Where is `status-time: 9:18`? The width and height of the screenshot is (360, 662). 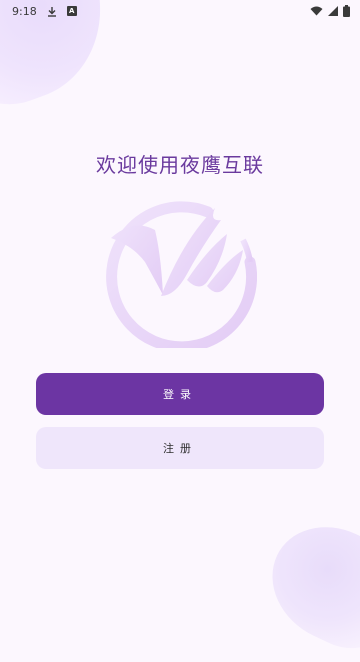
status-time: 9:18 is located at coordinates (24, 11).